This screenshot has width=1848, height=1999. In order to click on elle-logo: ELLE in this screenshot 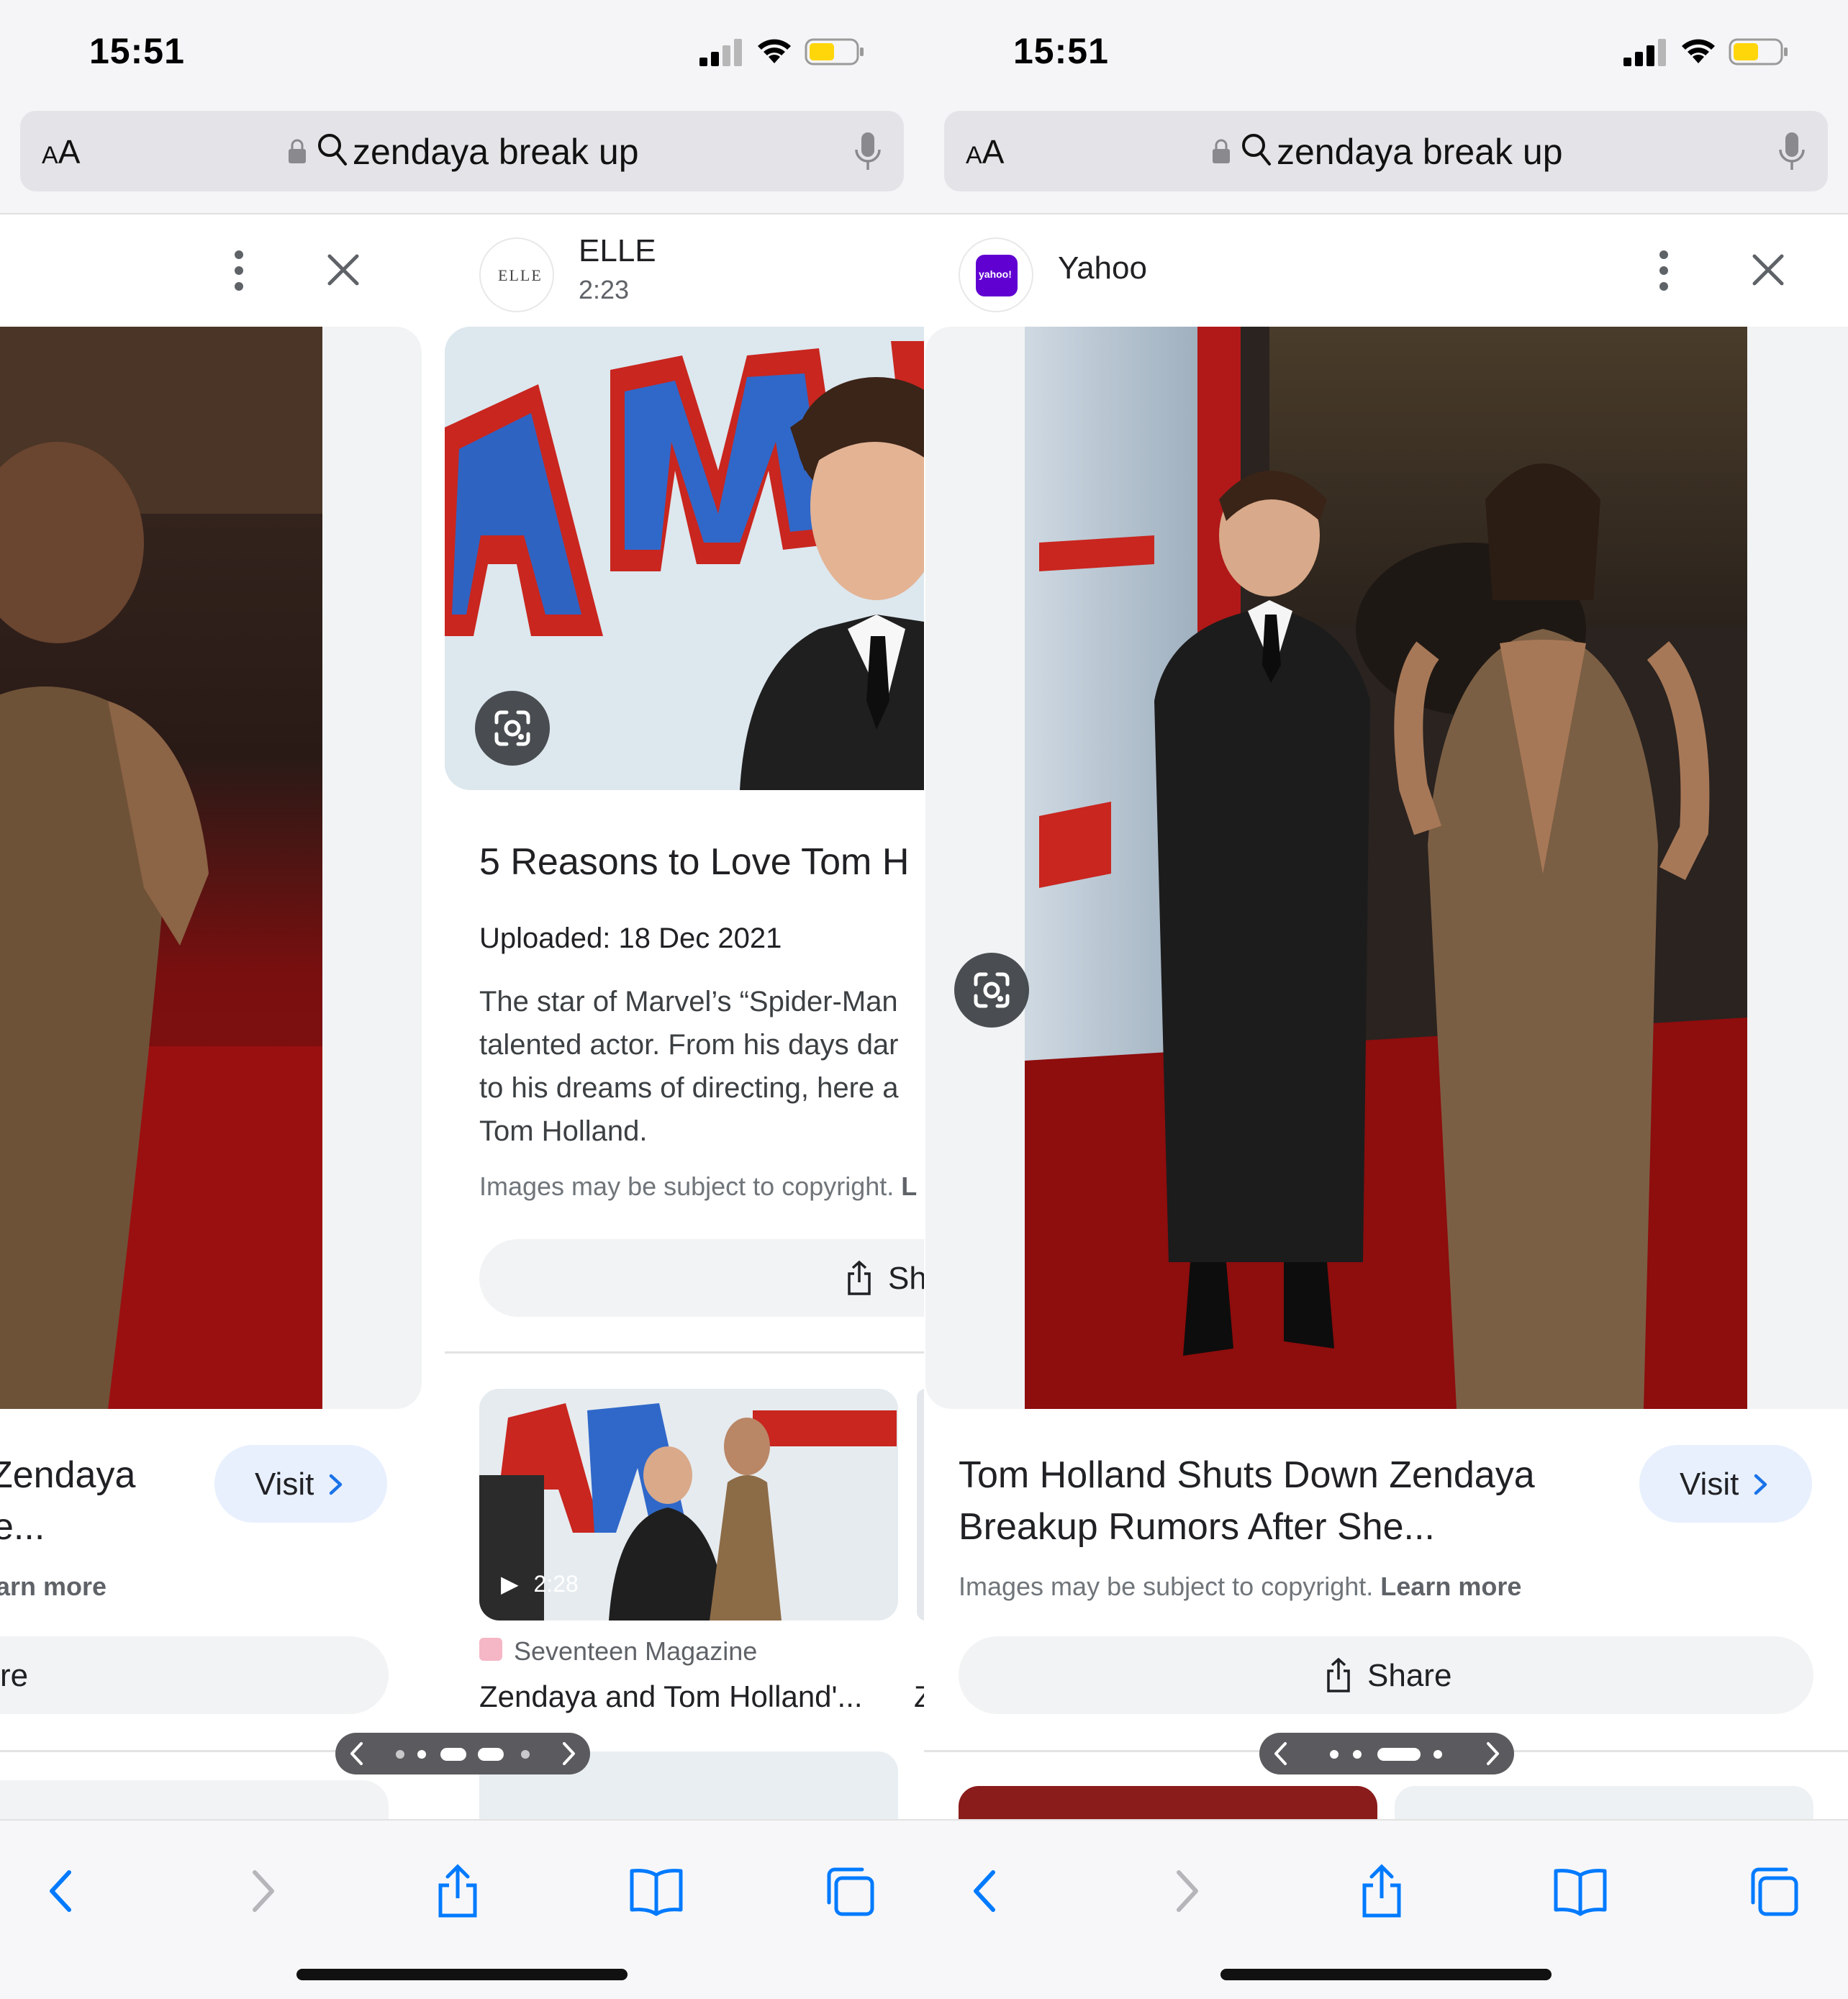, I will do `click(516, 274)`.